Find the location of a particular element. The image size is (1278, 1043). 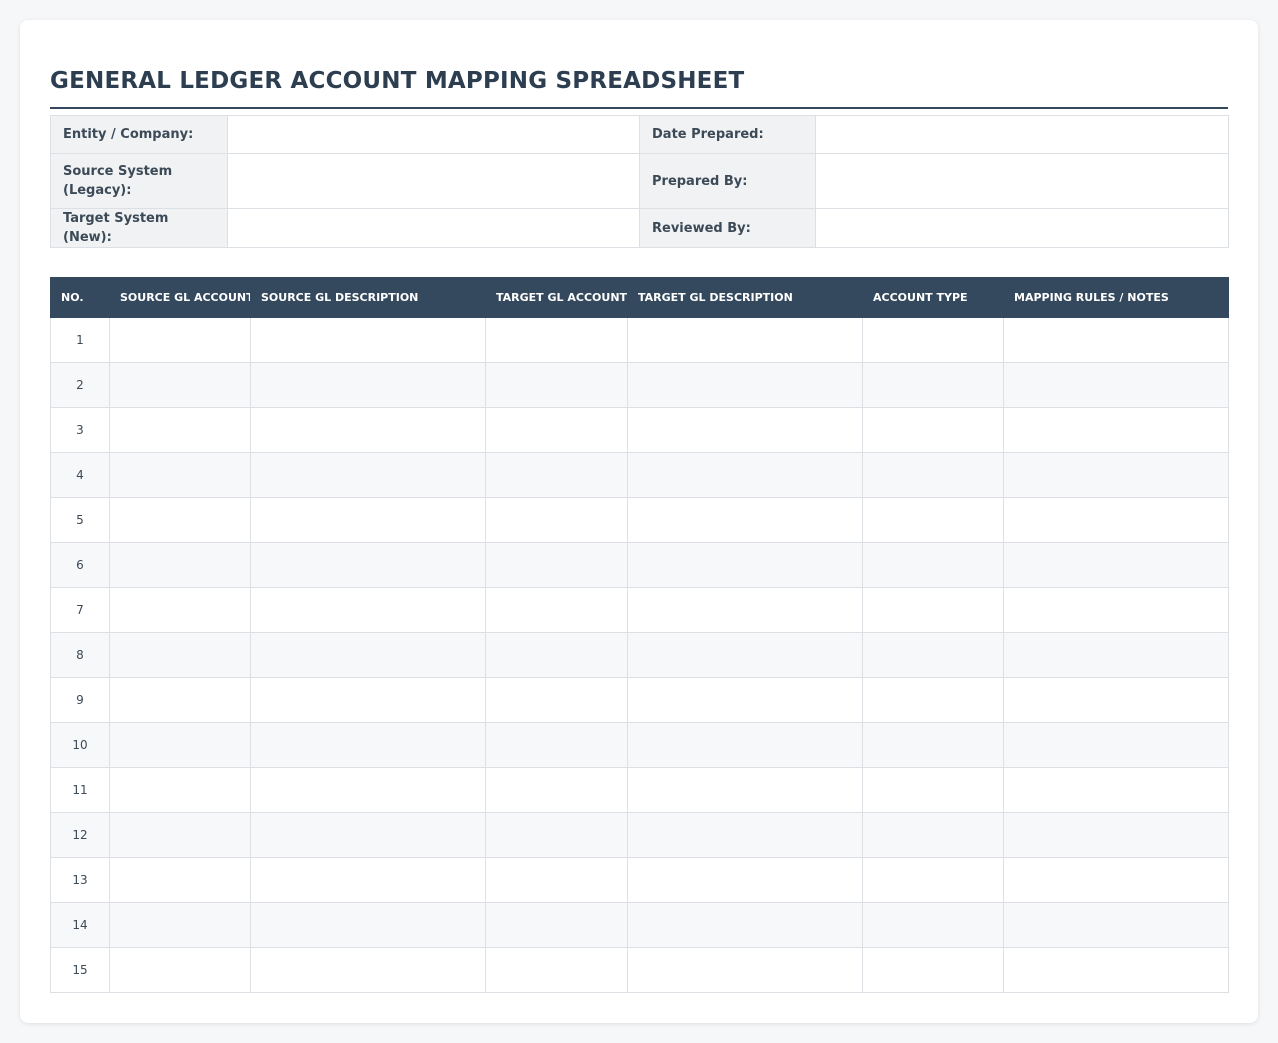

table-row: 8 is located at coordinates (639, 655).